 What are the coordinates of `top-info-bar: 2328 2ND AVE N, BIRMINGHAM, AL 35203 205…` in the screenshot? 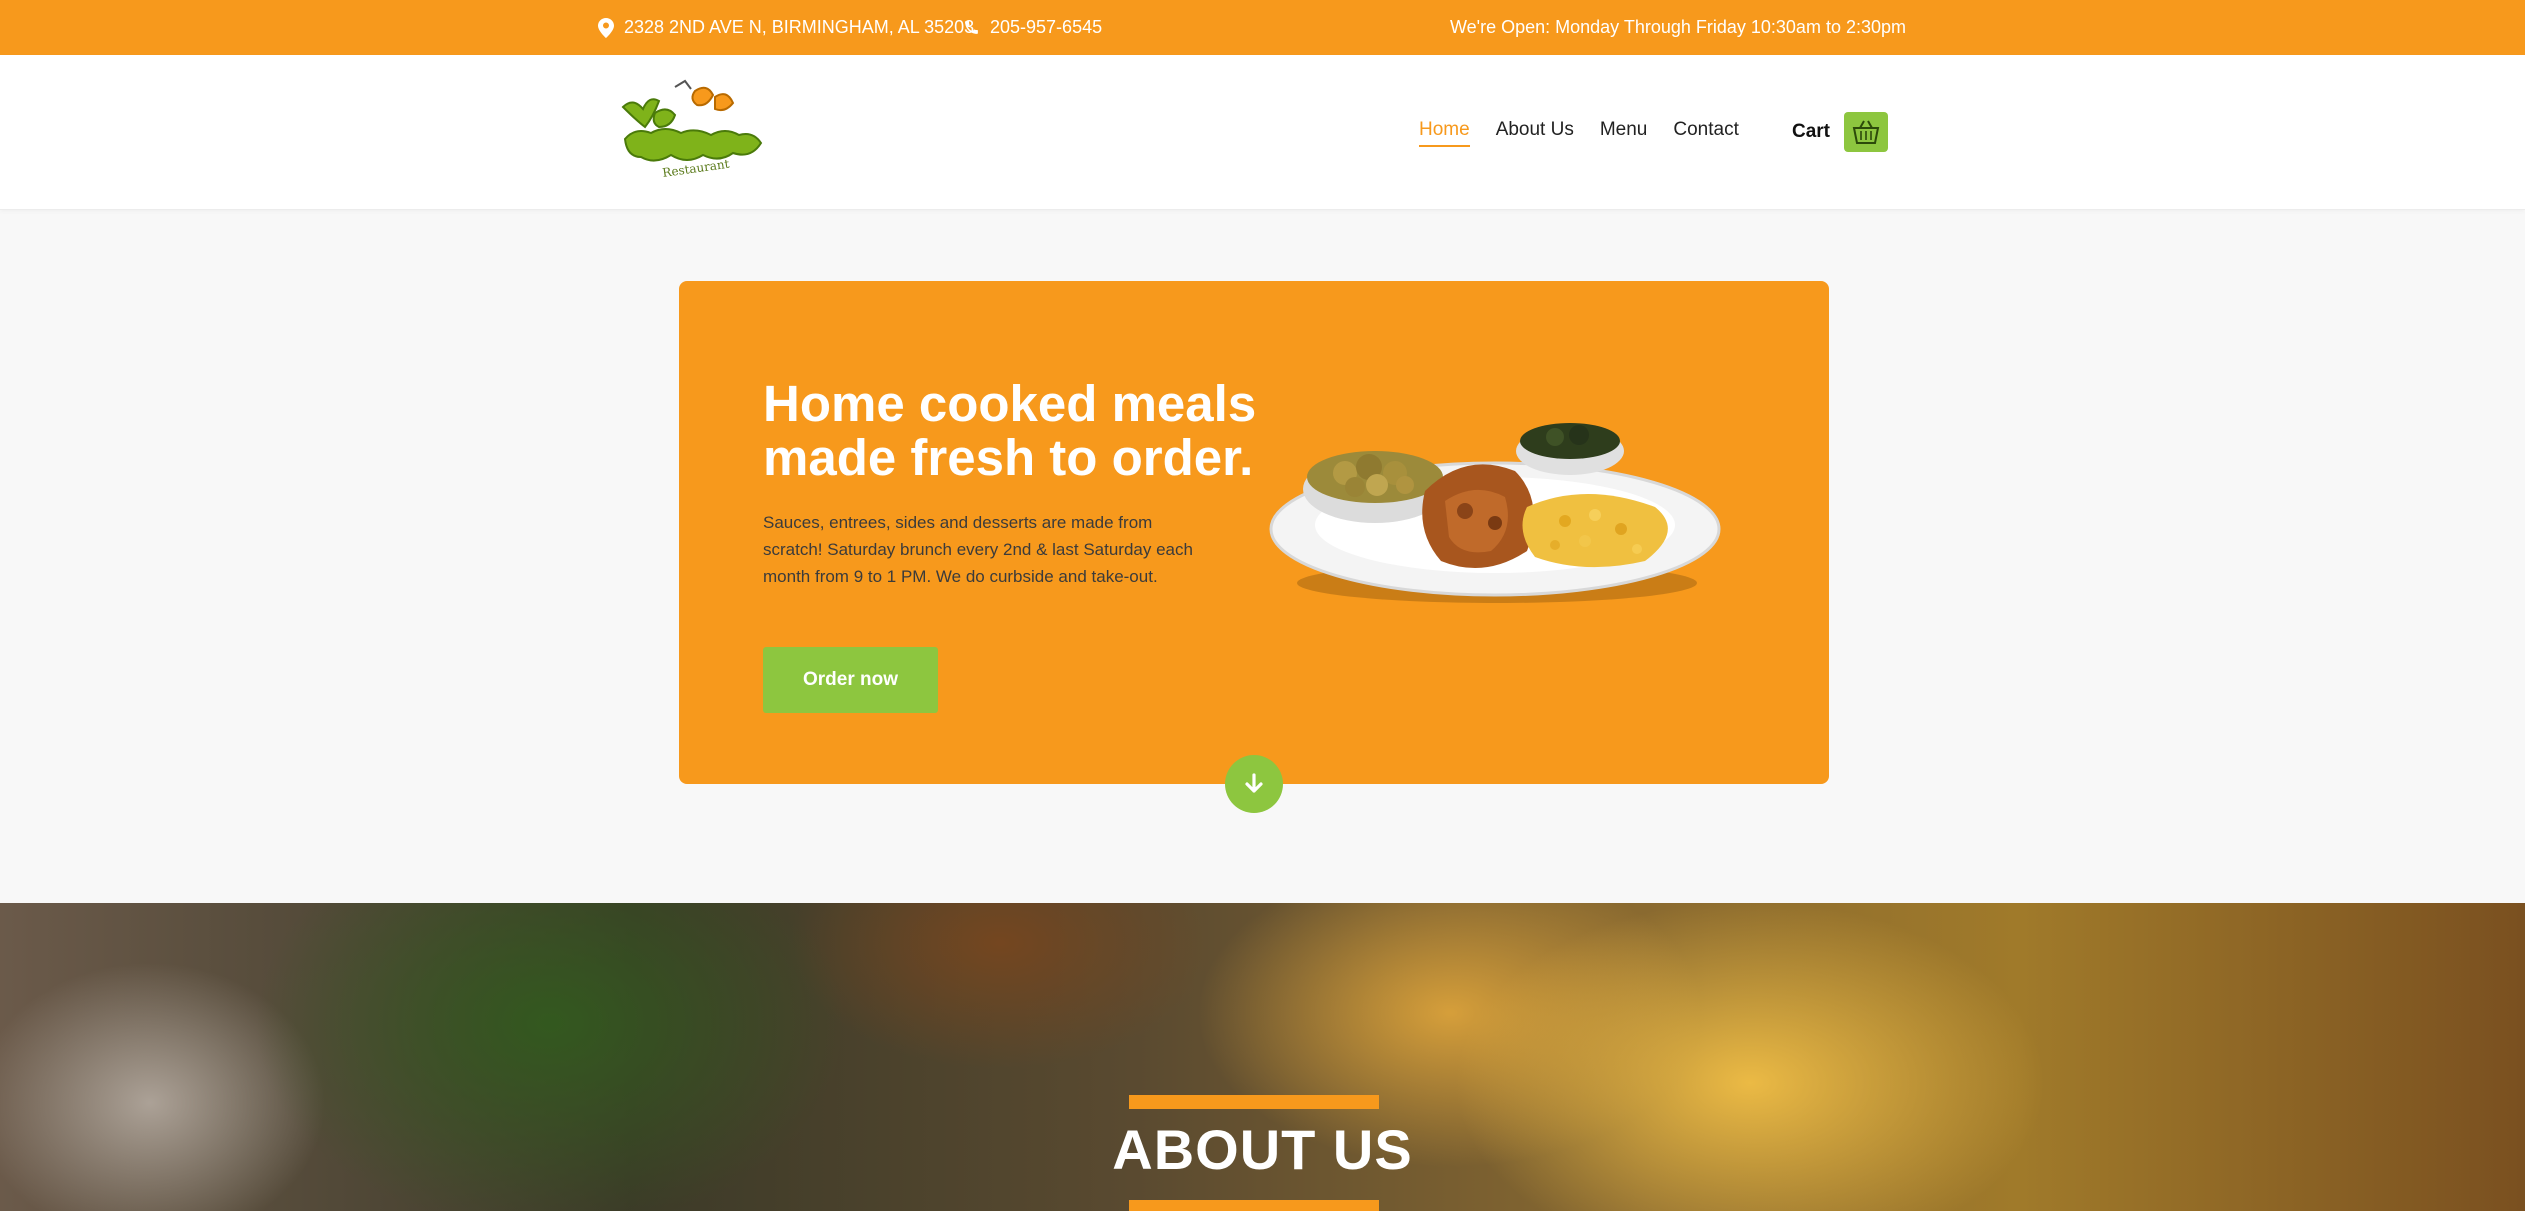 It's located at (1262, 27).